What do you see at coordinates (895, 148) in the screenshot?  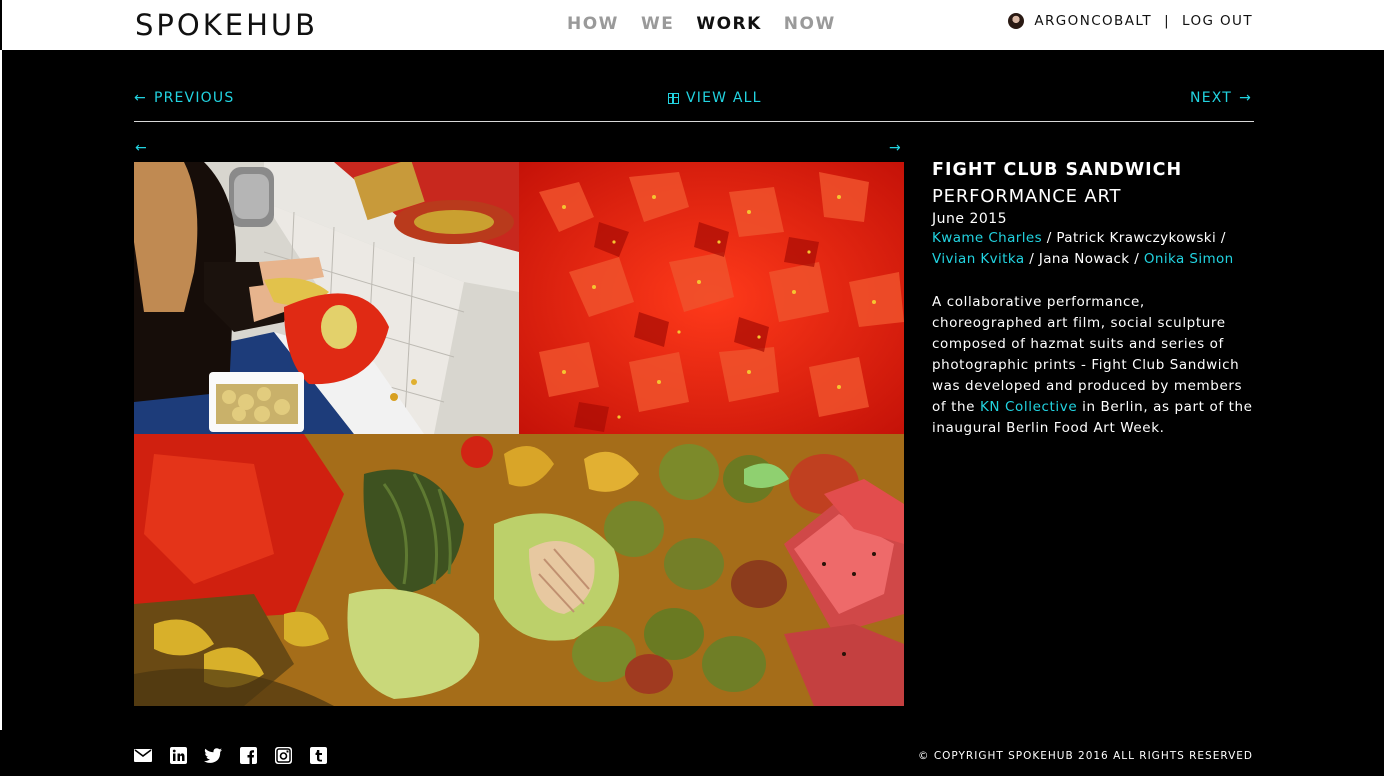 I see `gallery-next-arrow-icon: →` at bounding box center [895, 148].